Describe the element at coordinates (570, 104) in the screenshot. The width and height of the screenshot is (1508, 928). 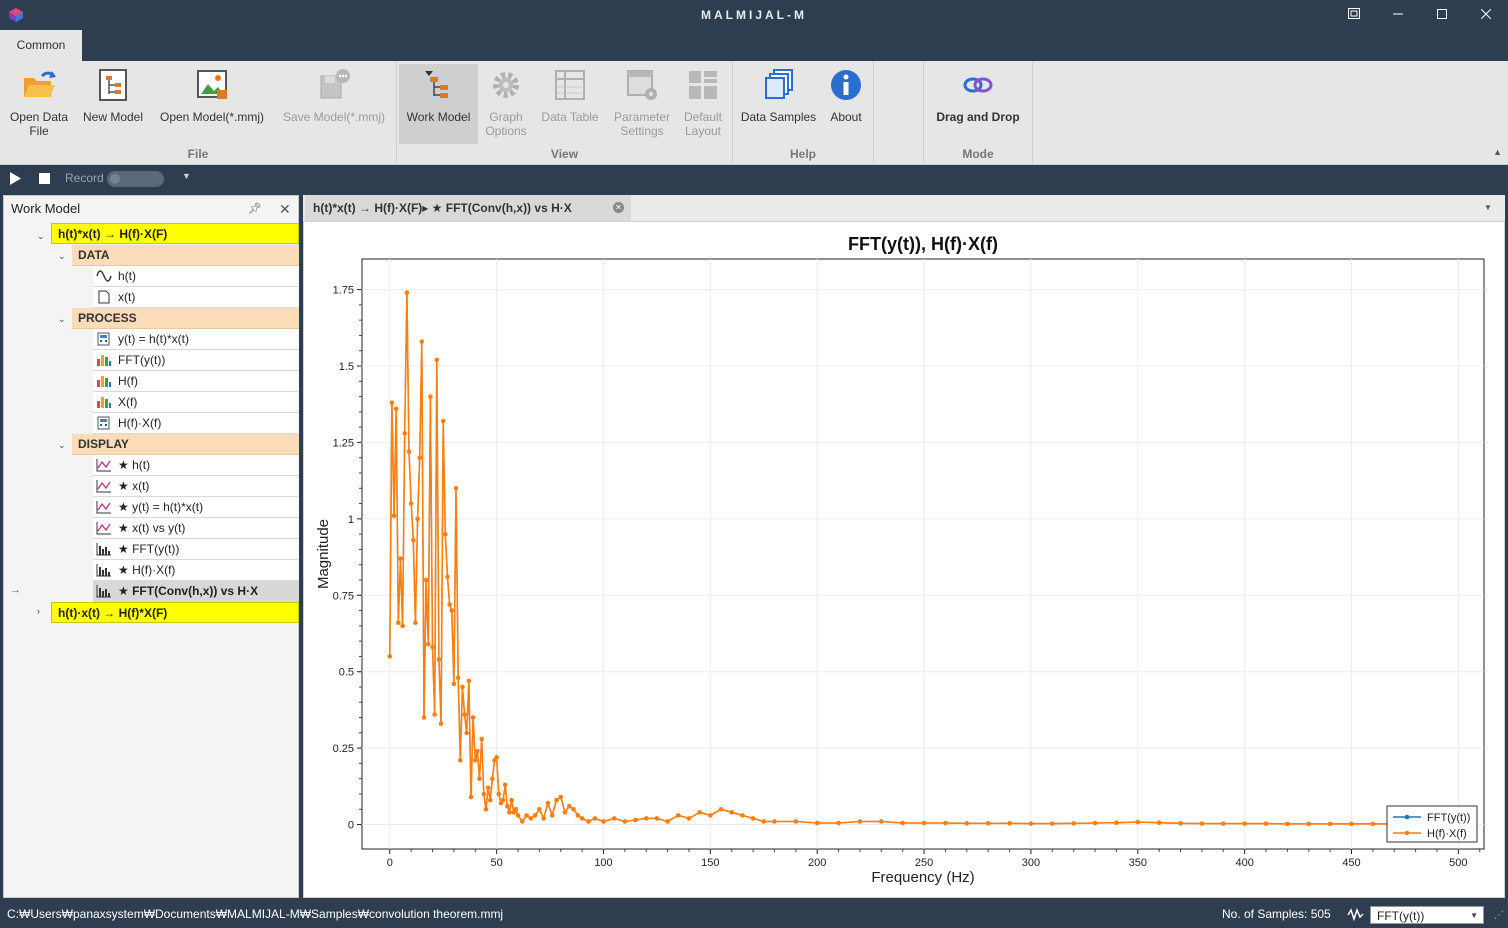
I see `data-table-button: Data Table` at that location.